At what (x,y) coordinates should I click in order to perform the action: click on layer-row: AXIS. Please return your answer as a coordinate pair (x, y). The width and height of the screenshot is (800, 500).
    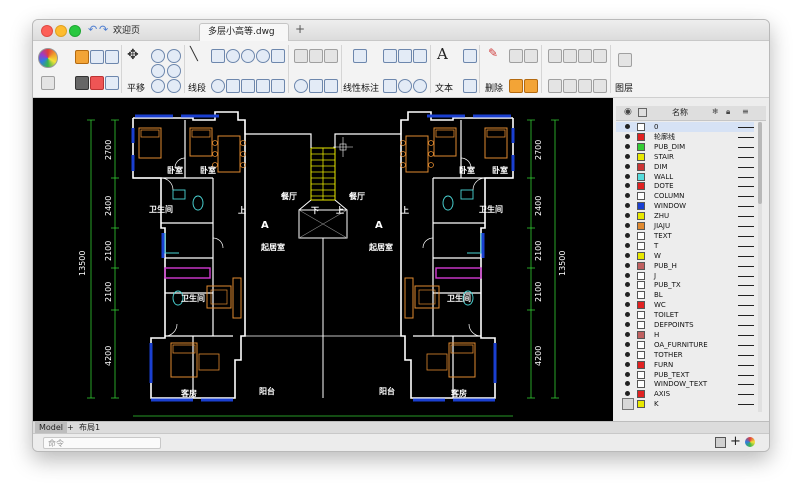
    Looking at the image, I should click on (685, 394).